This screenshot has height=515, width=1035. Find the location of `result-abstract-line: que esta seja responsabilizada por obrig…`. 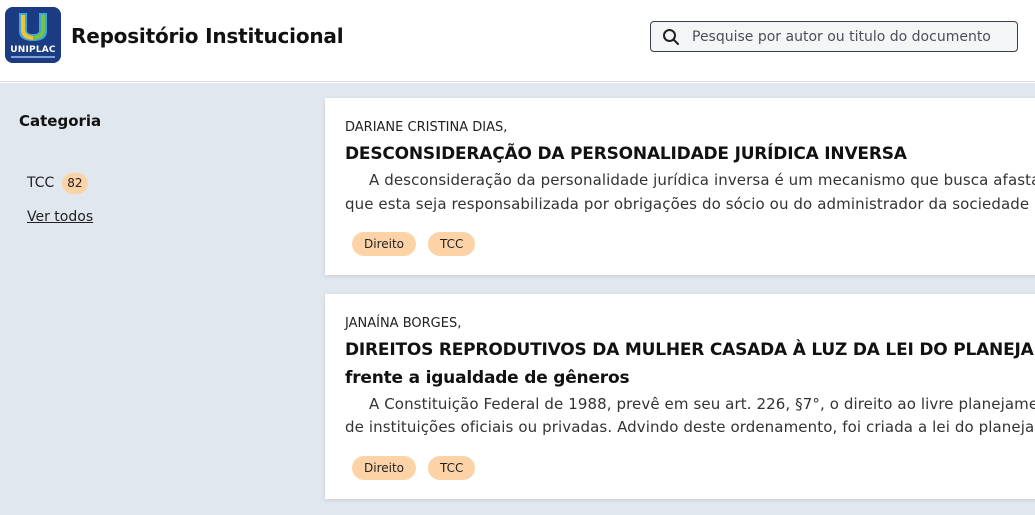

result-abstract-line: que esta seja responsabilizada por obrig… is located at coordinates (690, 204).